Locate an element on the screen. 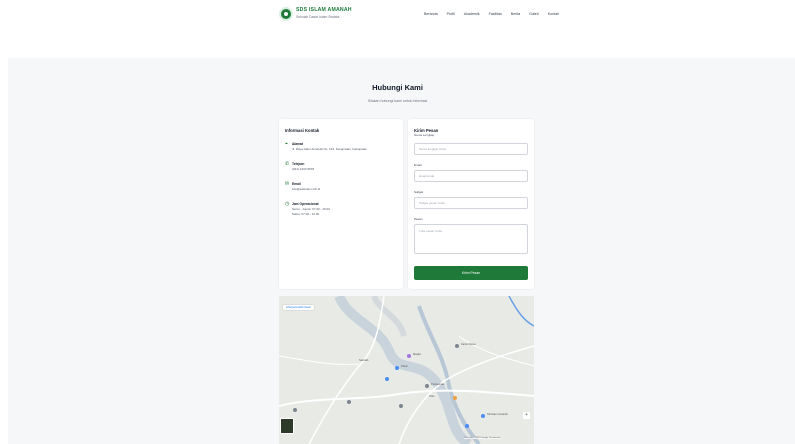  subject-input is located at coordinates (471, 203).